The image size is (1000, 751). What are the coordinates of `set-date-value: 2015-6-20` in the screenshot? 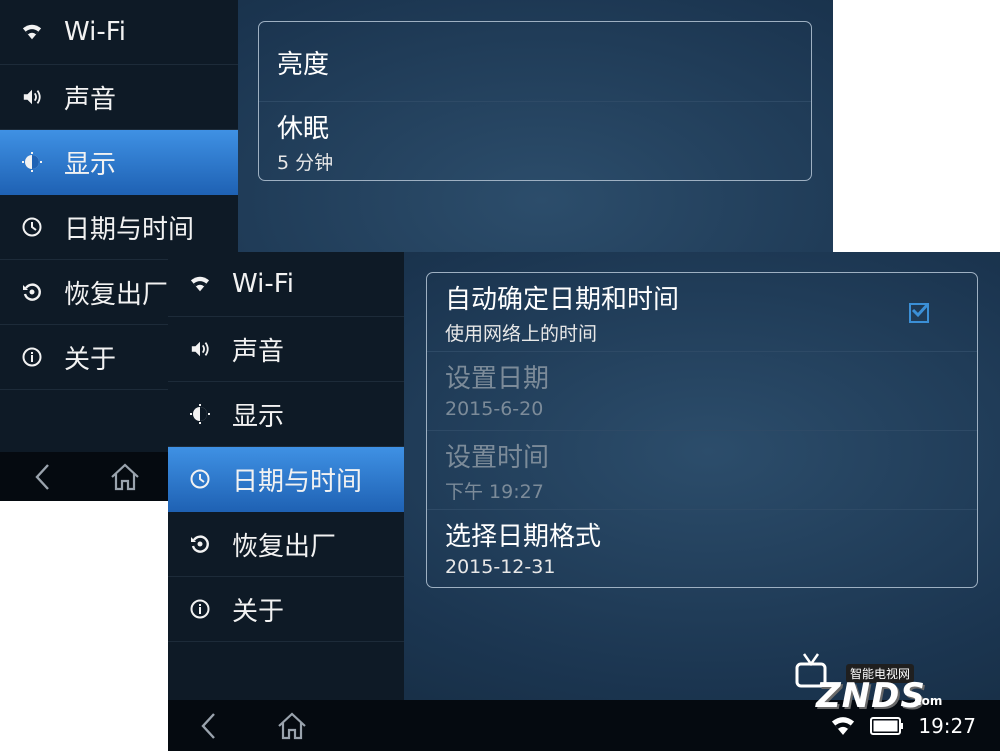 It's located at (494, 409).